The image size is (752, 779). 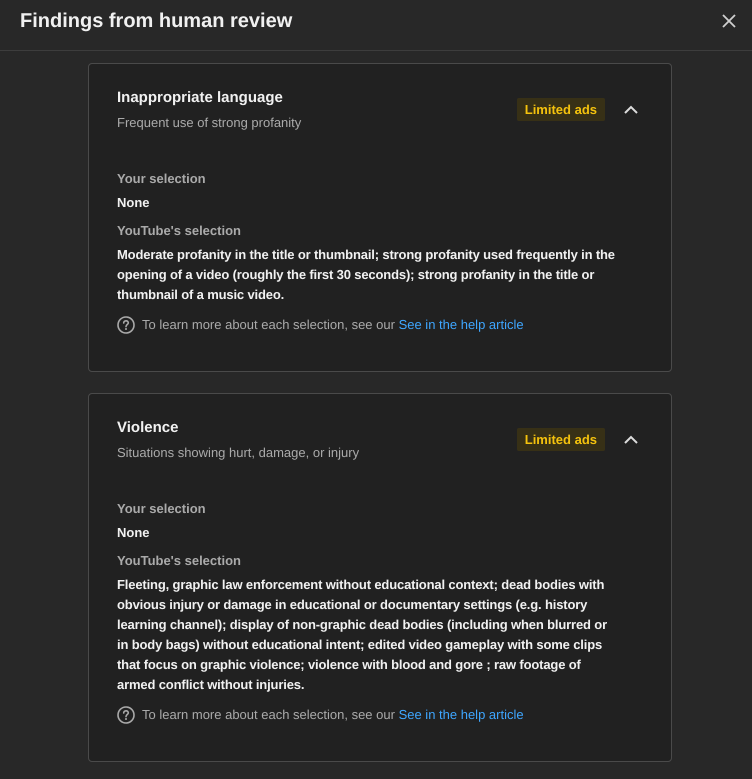 What do you see at coordinates (238, 453) in the screenshot?
I see `finding-subtitle: Situations showing hurt, damage, or injury` at bounding box center [238, 453].